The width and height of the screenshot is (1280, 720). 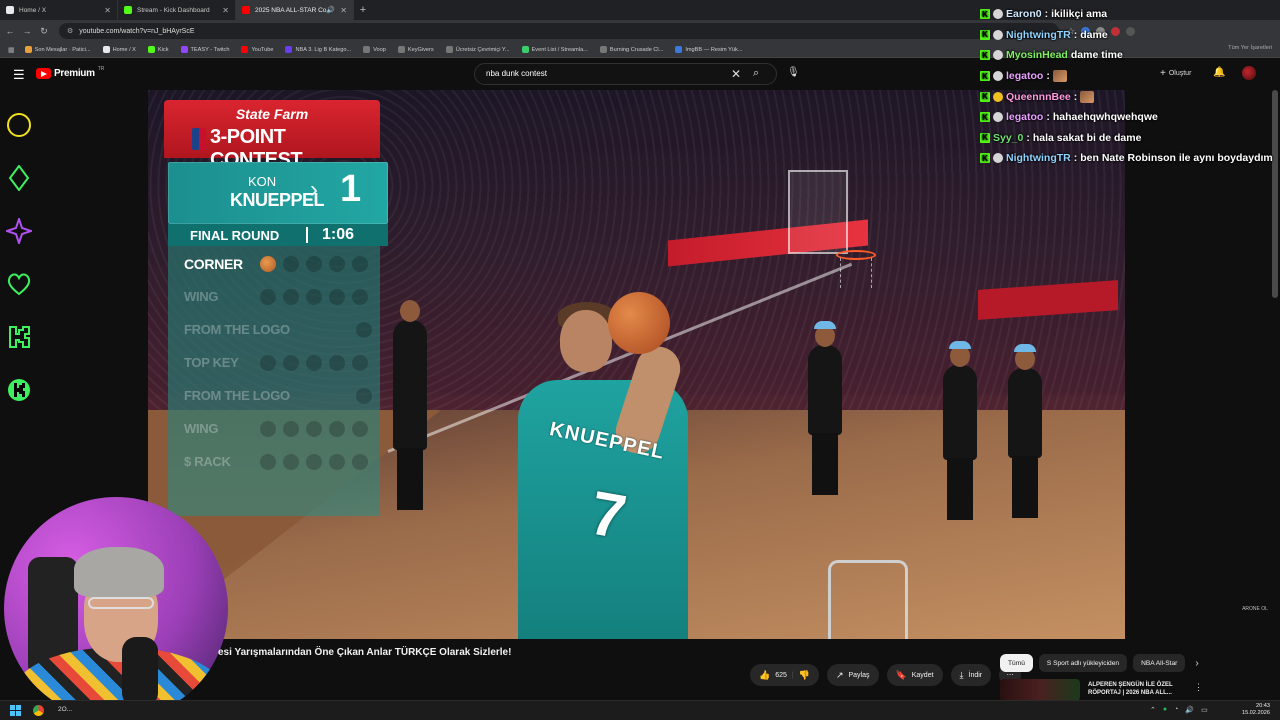 What do you see at coordinates (158, 49) in the screenshot?
I see `bookmark-item: Kick` at bounding box center [158, 49].